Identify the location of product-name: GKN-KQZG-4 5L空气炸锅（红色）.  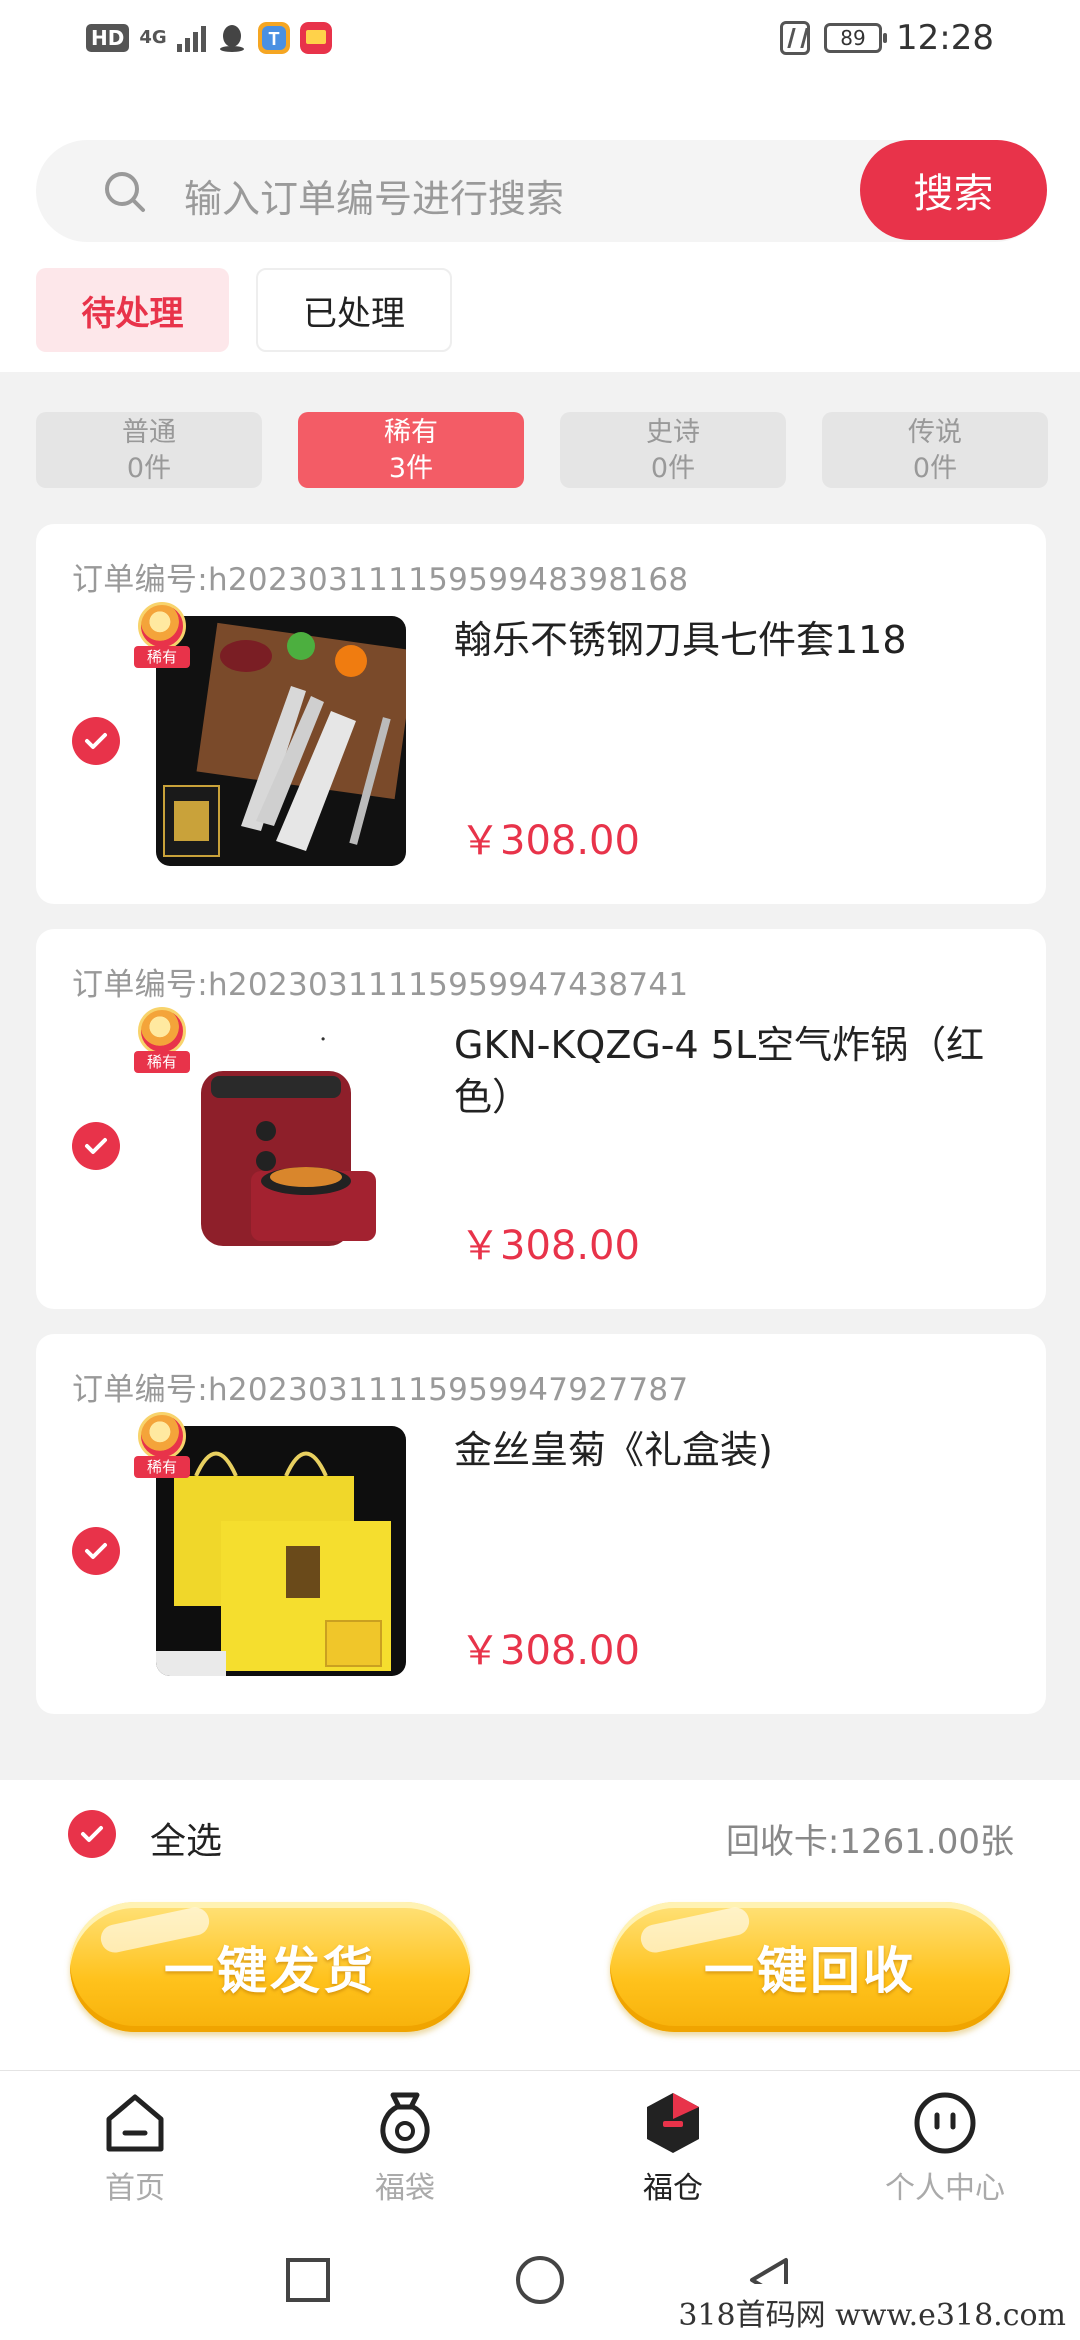
(719, 1071).